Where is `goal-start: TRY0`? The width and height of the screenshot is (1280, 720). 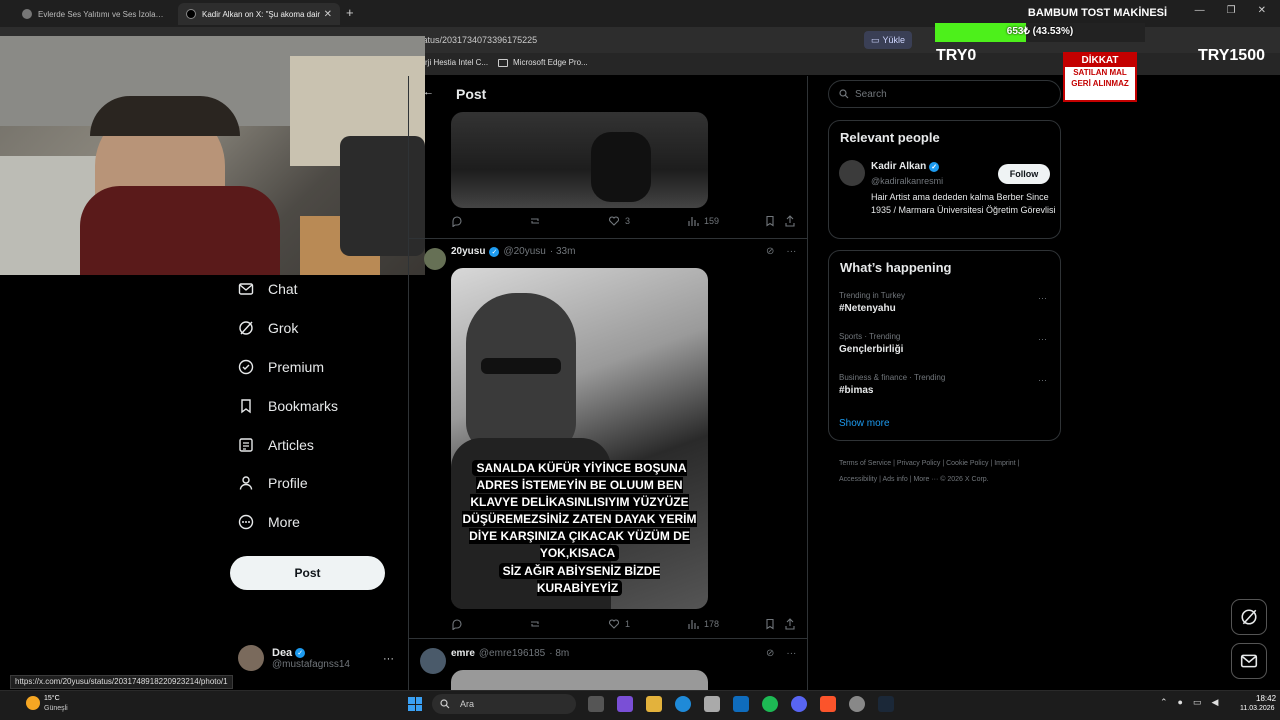 goal-start: TRY0 is located at coordinates (956, 55).